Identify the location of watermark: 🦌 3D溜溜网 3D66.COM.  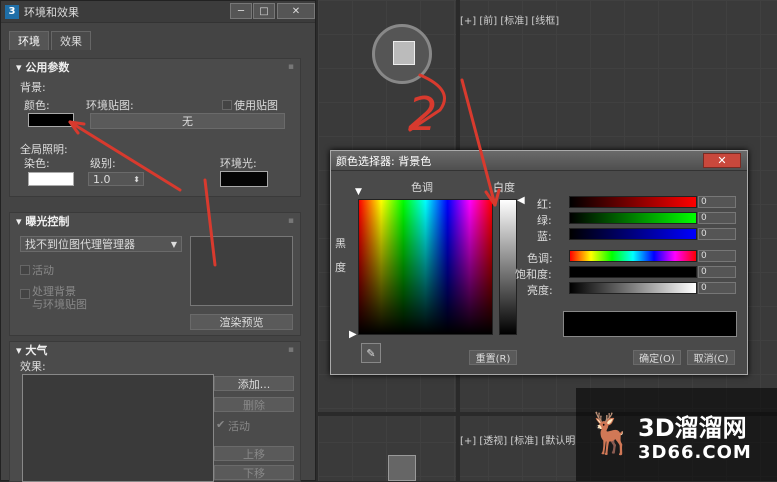
(676, 434).